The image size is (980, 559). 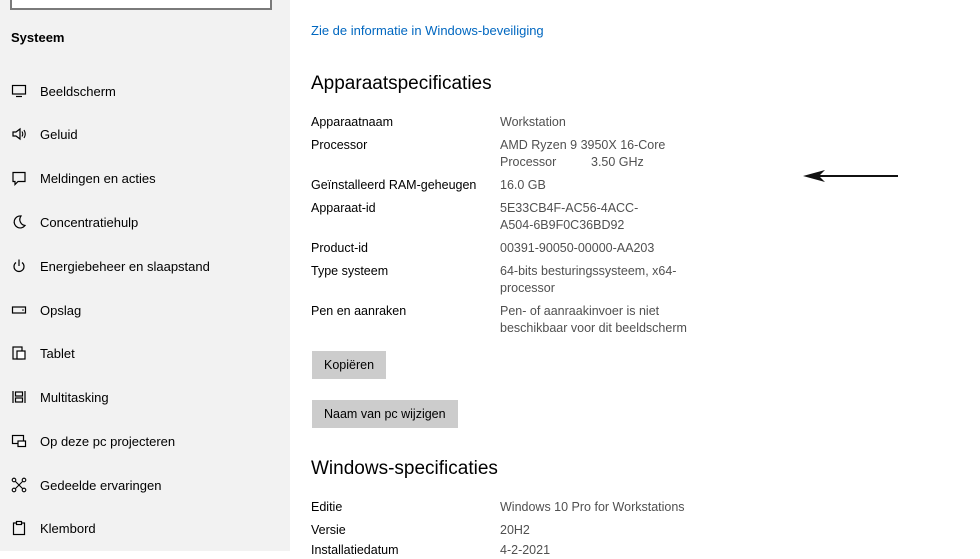 What do you see at coordinates (569, 216) in the screenshot?
I see `spec-value: 5E33CB4F-AC56-4ACC- A504-6B9F0C36BD92` at bounding box center [569, 216].